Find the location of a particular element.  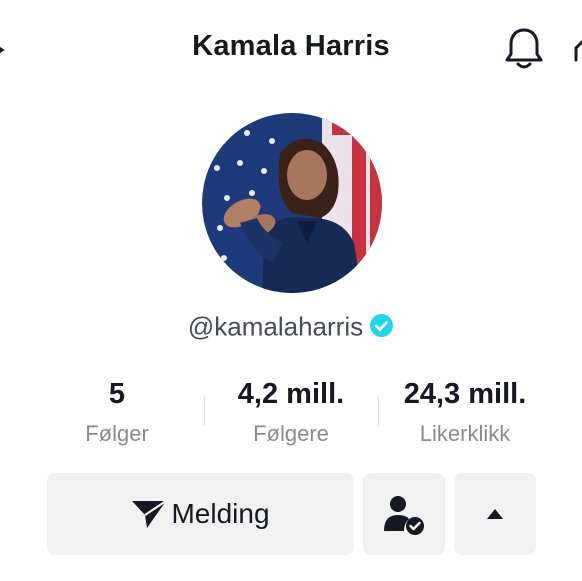

verified-badge-icon is located at coordinates (382, 325).